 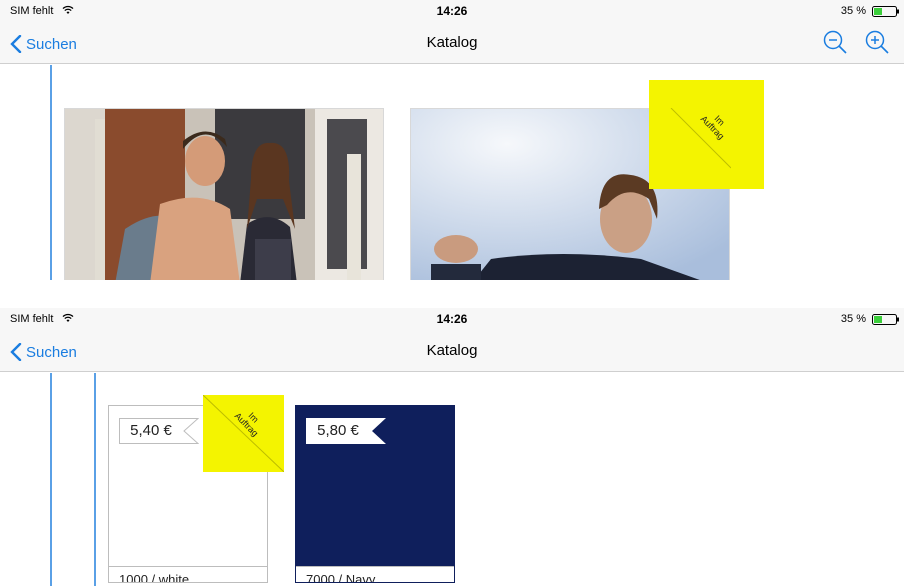 What do you see at coordinates (151, 430) in the screenshot?
I see `price-label: 5,40 €` at bounding box center [151, 430].